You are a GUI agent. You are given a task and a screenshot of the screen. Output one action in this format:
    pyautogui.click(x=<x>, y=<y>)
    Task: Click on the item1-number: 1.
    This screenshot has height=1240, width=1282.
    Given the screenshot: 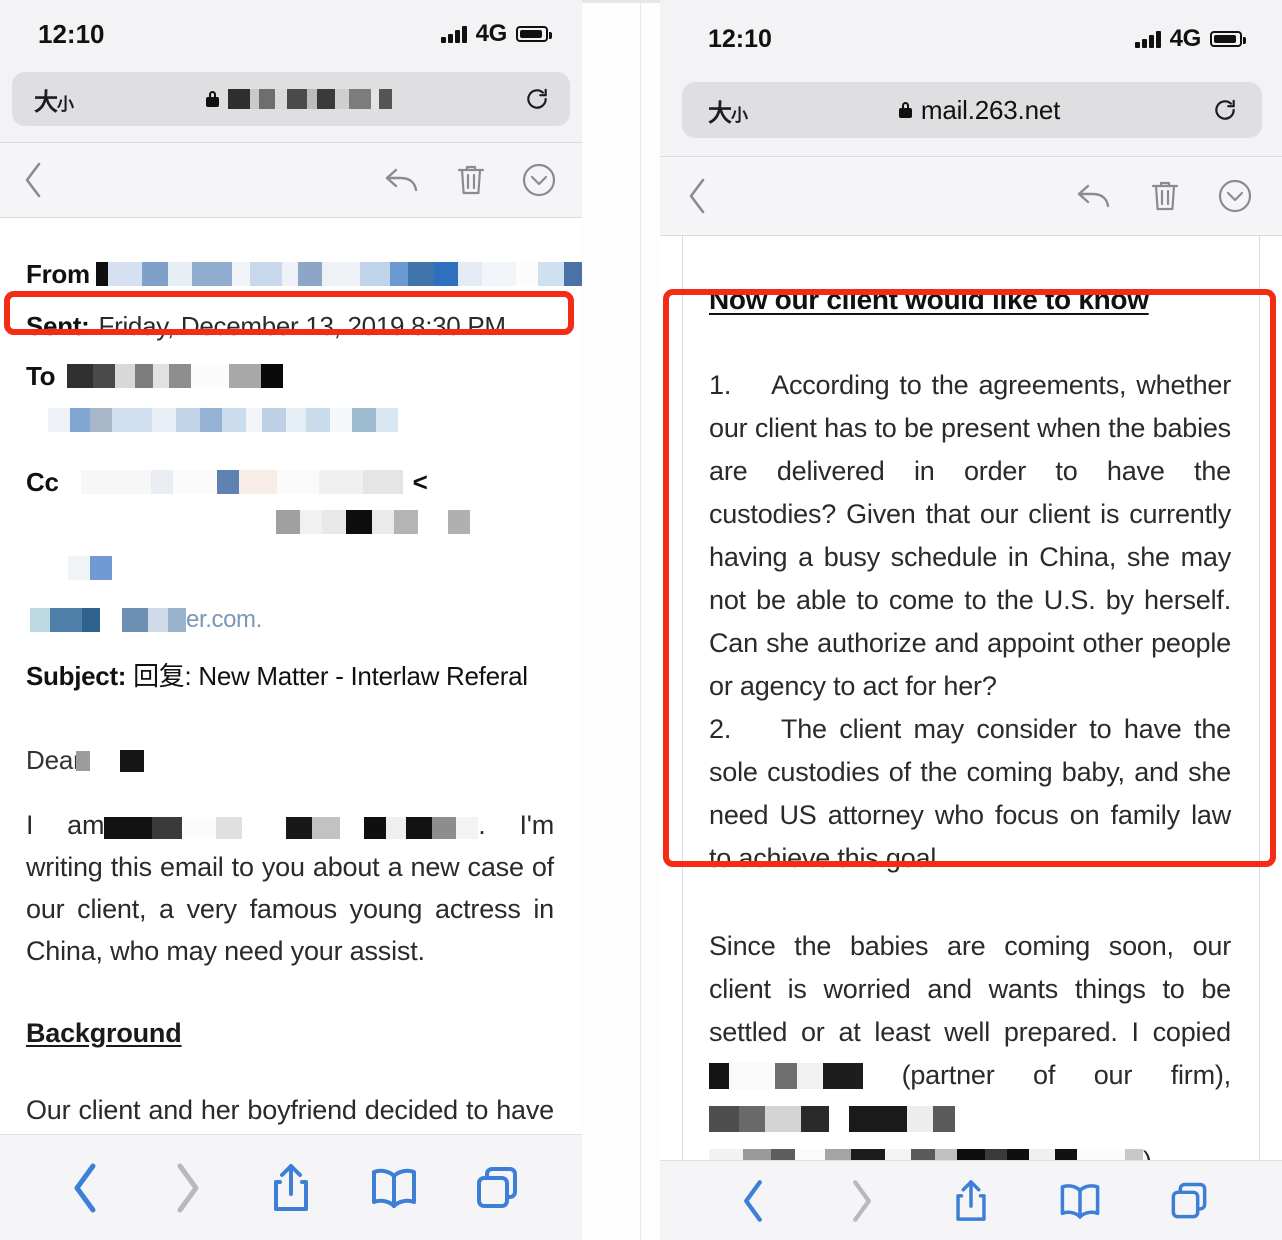 What is the action you would take?
    pyautogui.click(x=720, y=385)
    